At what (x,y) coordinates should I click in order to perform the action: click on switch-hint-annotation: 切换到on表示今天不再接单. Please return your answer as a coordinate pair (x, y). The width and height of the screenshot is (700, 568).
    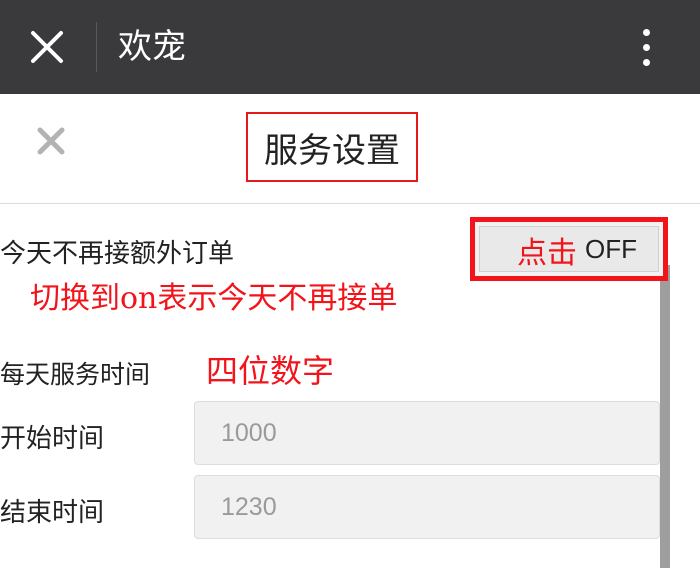
    Looking at the image, I should click on (214, 298).